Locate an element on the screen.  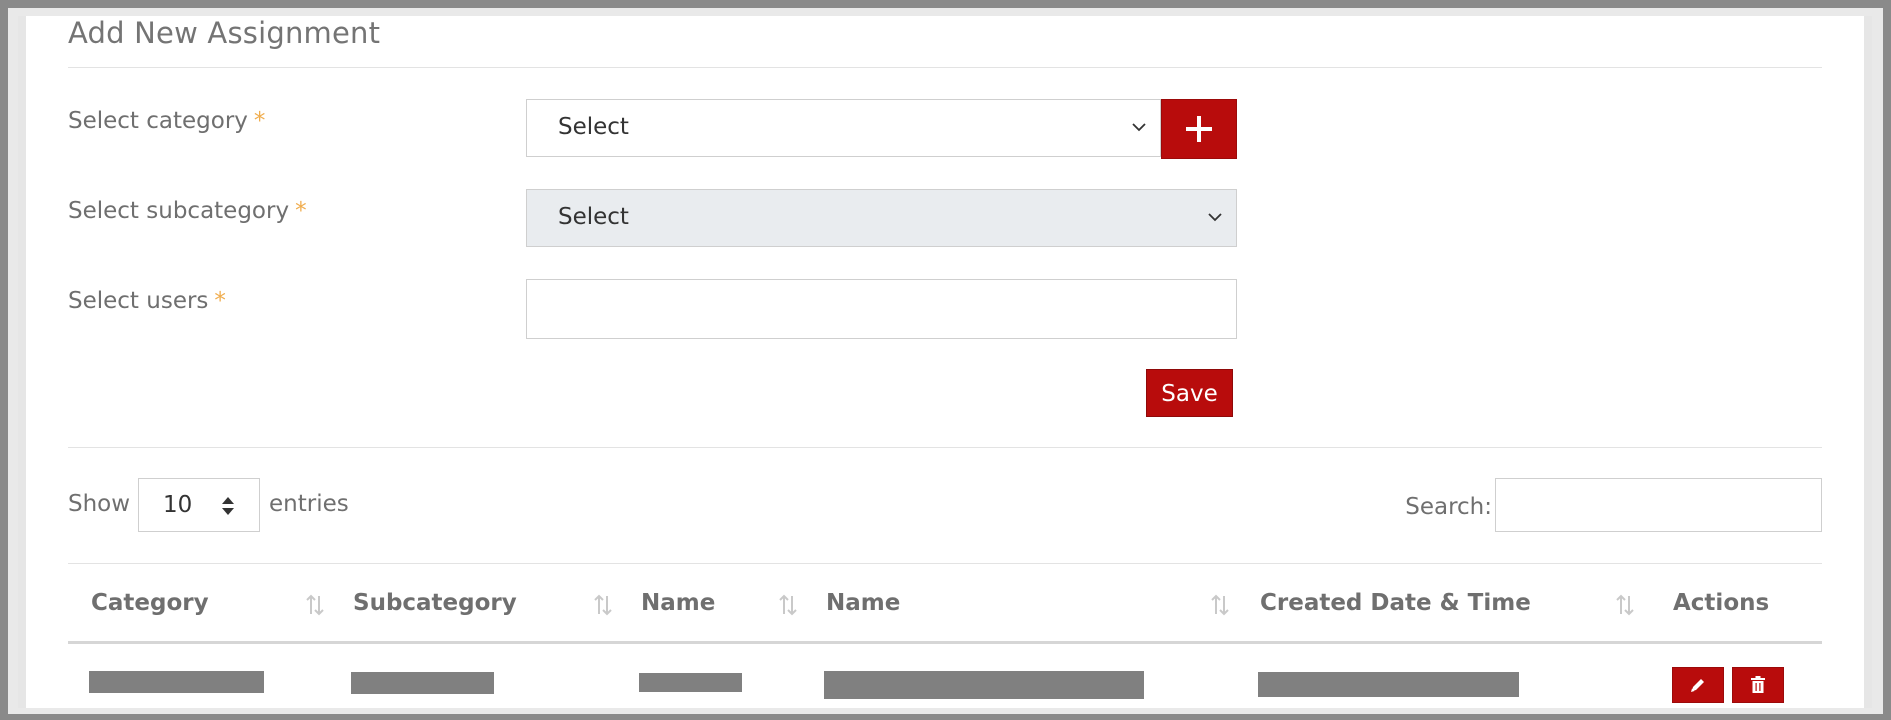
category-select: Select is located at coordinates (843, 128).